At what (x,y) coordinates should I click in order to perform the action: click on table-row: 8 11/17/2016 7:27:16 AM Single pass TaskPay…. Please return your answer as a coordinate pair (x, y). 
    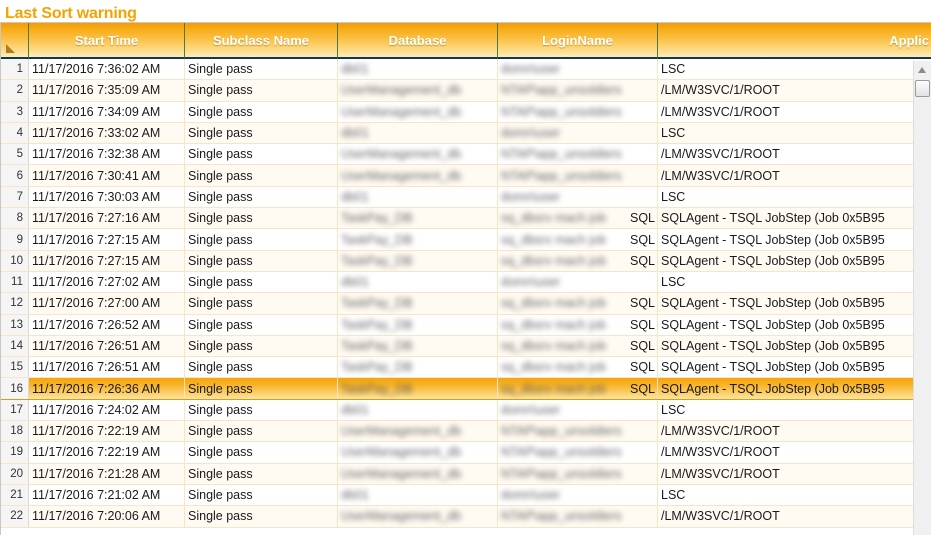
    Looking at the image, I should click on (466, 219).